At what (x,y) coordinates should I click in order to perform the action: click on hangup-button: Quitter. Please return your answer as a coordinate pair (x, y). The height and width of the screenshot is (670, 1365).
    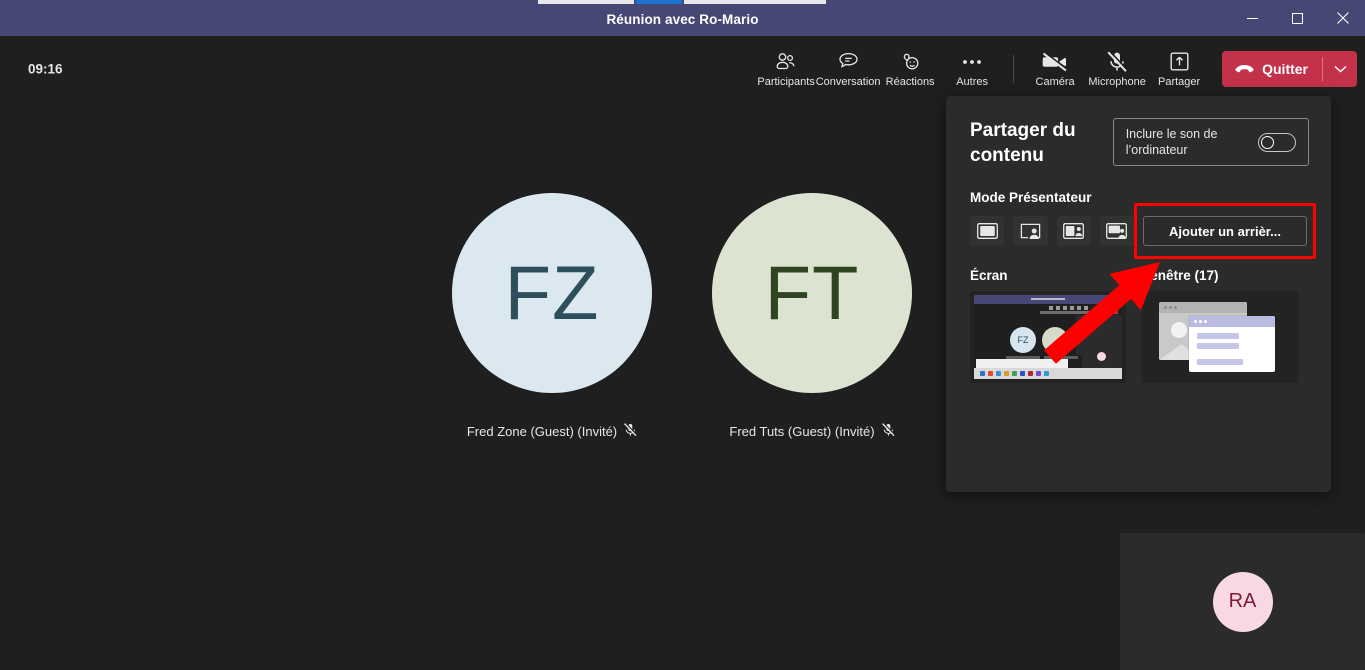
    Looking at the image, I should click on (1272, 69).